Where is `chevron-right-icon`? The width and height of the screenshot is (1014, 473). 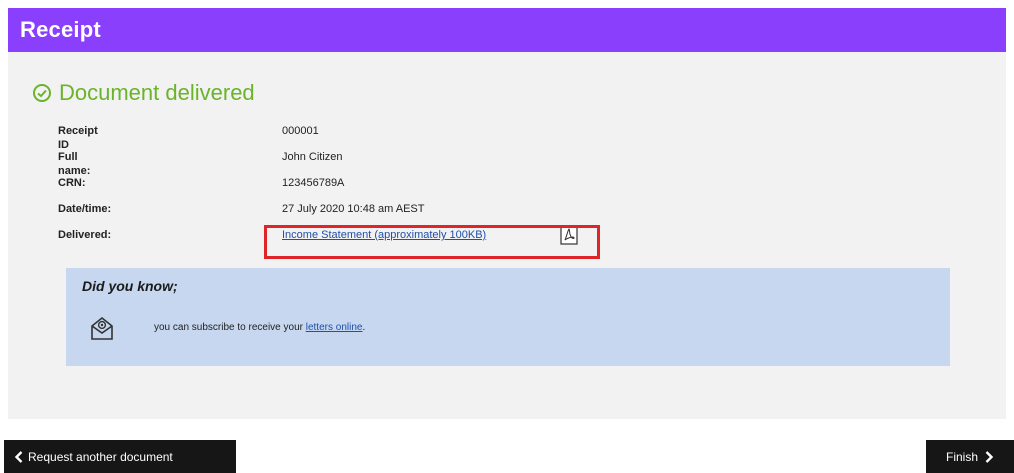
chevron-right-icon is located at coordinates (989, 456).